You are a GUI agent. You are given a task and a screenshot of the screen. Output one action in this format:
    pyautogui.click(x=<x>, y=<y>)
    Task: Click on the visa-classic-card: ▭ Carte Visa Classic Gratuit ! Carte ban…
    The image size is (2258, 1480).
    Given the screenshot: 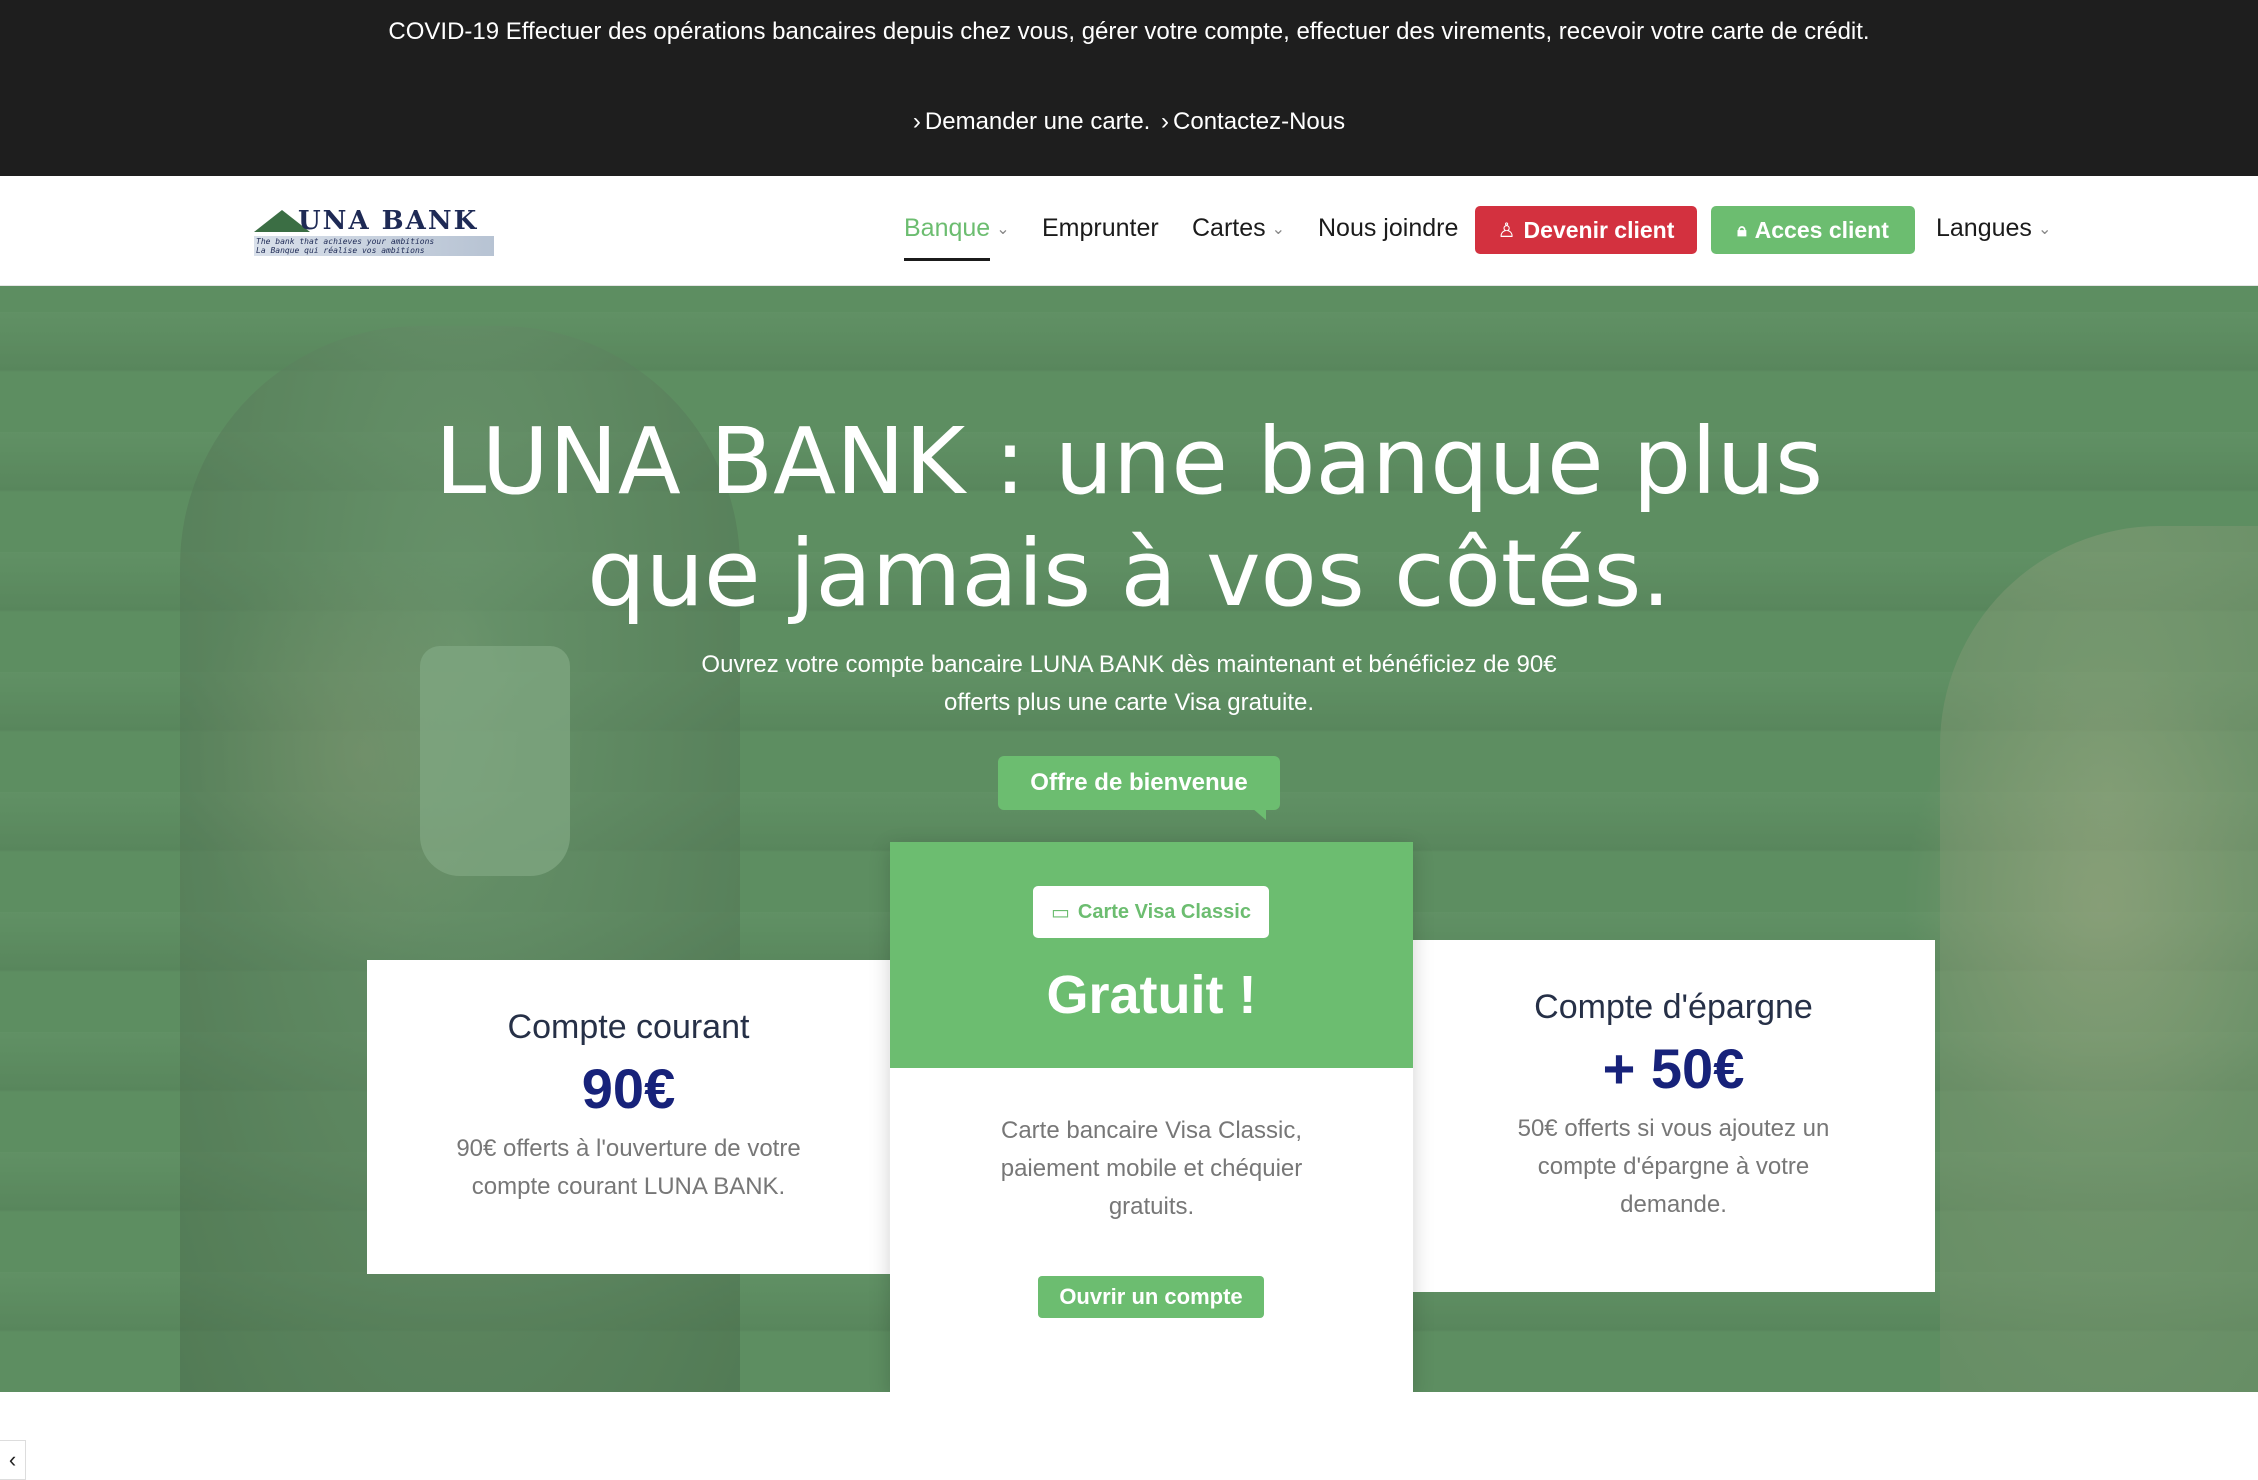 What is the action you would take?
    pyautogui.click(x=1151, y=1117)
    